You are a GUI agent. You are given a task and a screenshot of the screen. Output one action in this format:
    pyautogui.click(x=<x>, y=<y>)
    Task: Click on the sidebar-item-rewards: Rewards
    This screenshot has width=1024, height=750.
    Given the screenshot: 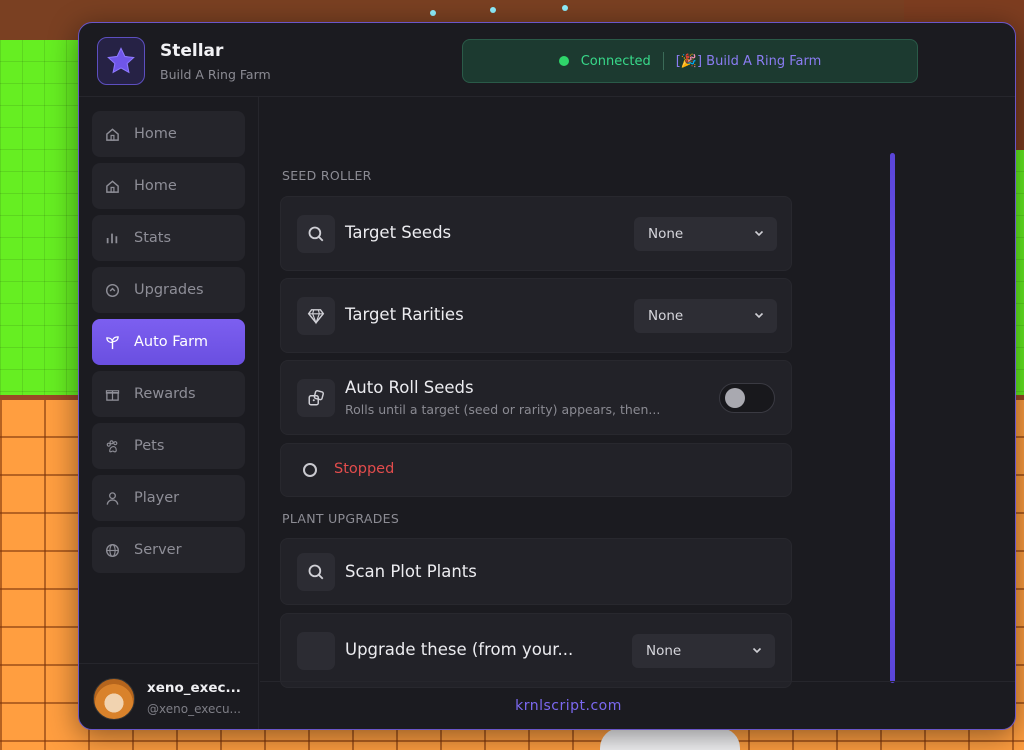 What is the action you would take?
    pyautogui.click(x=168, y=394)
    